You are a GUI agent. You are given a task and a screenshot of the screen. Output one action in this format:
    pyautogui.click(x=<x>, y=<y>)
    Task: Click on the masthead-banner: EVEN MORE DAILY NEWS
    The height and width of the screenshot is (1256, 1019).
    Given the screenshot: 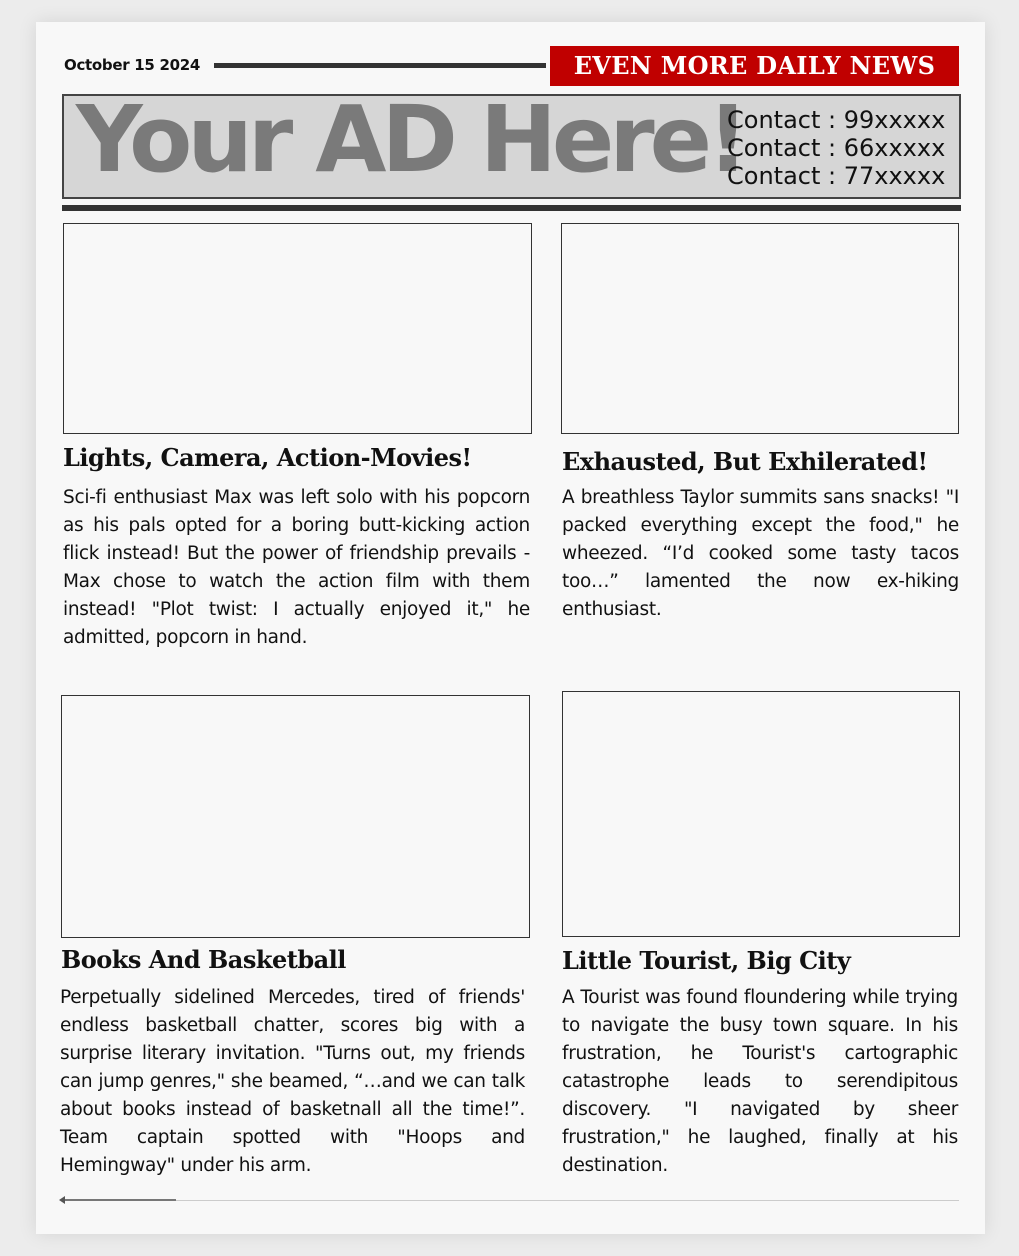 What is the action you would take?
    pyautogui.click(x=754, y=66)
    